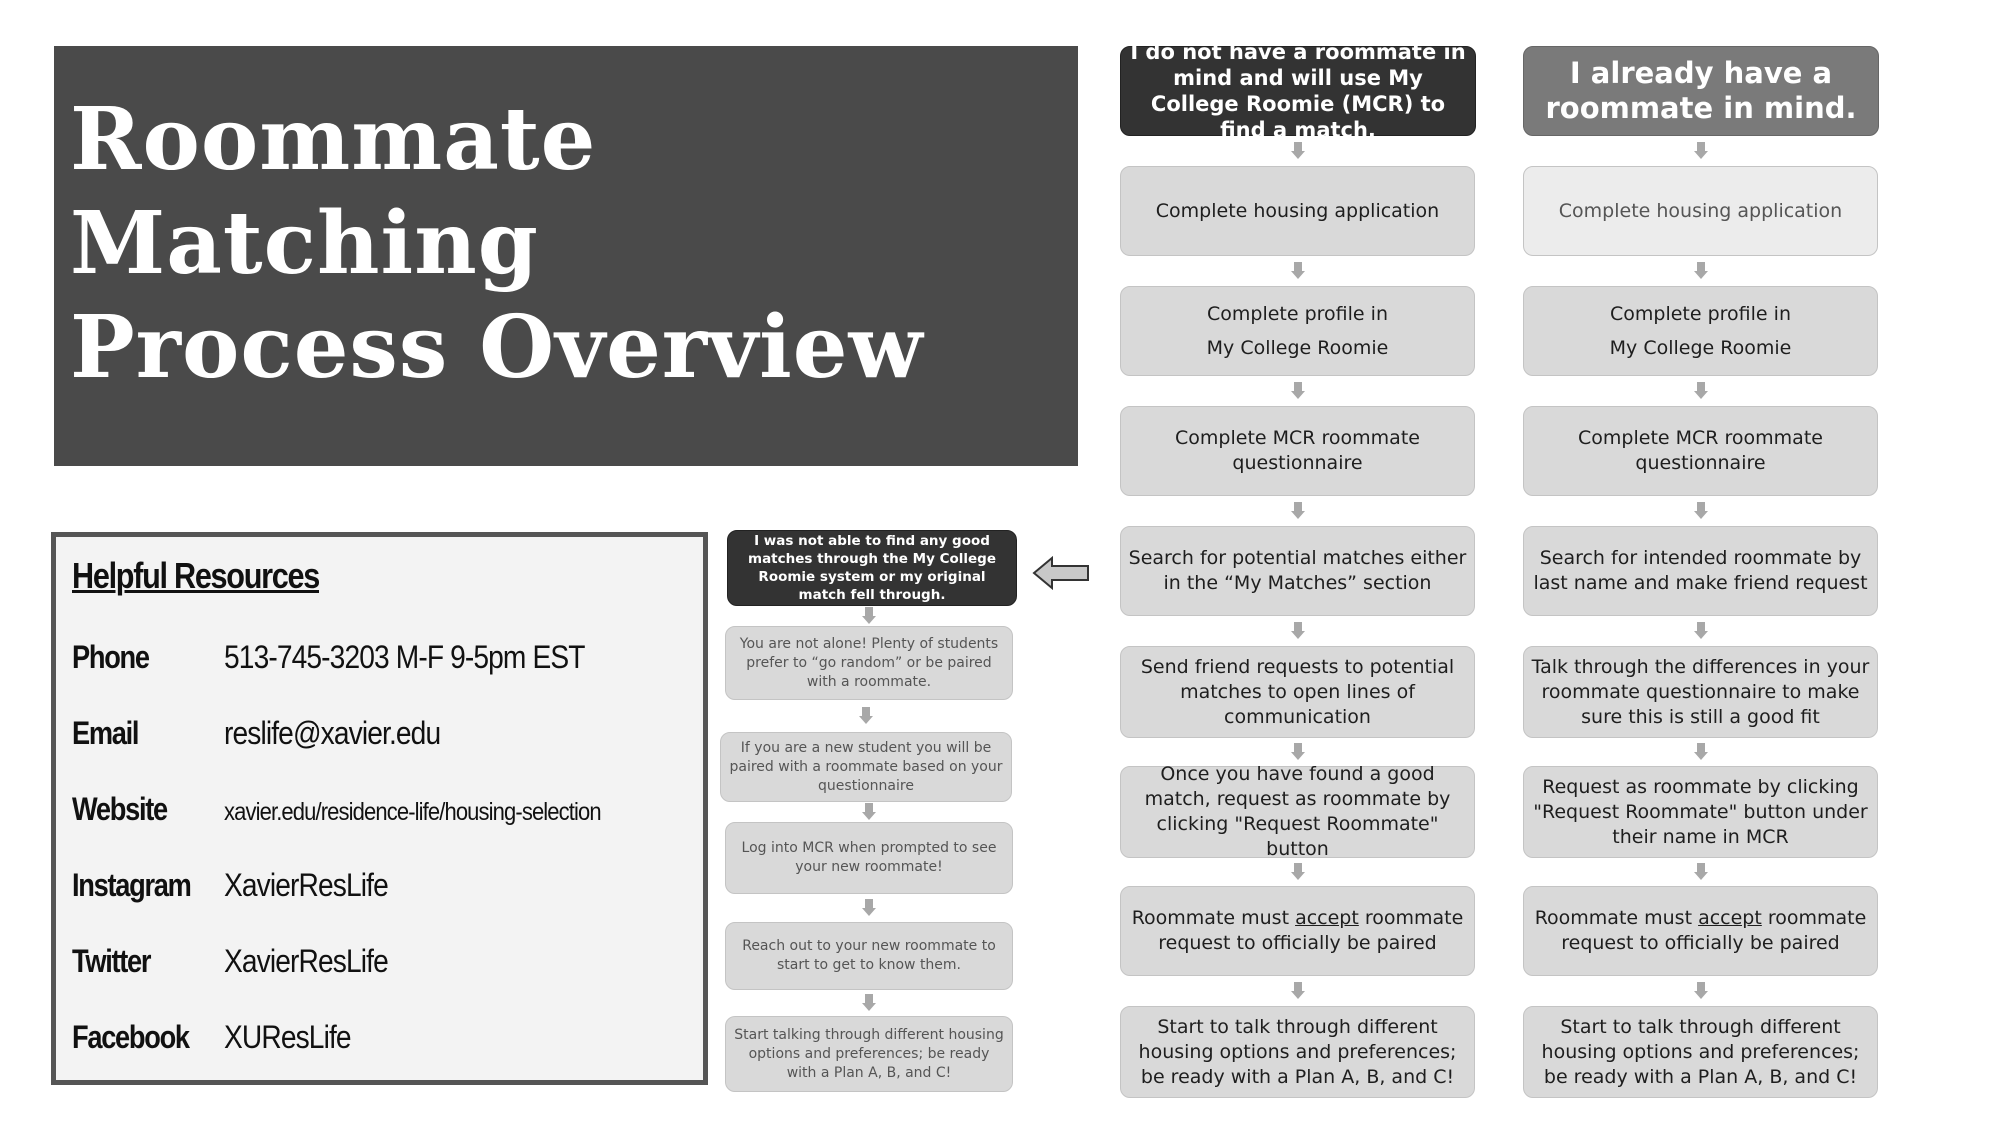 The height and width of the screenshot is (1125, 2000). I want to click on resource-row-twitter: Twitter XavierResLife, so click(387, 981).